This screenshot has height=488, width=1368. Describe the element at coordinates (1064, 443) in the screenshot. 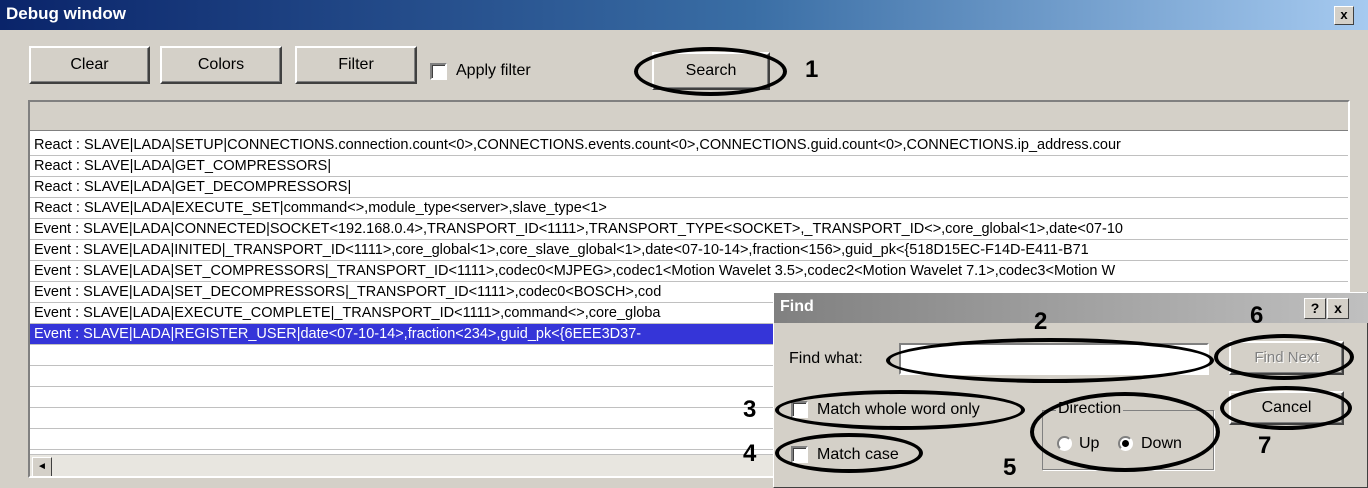

I see `up-radio` at that location.